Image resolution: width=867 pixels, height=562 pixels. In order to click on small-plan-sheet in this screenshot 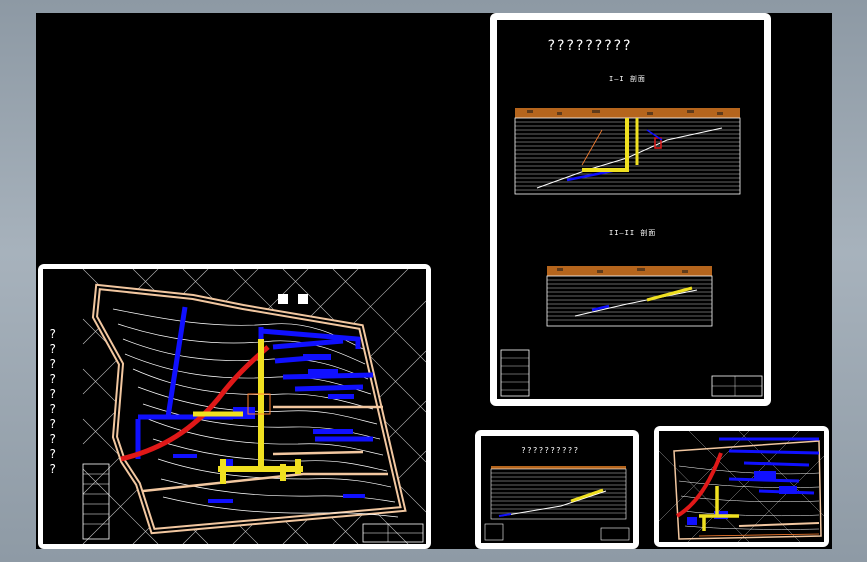, I will do `click(741, 486)`.